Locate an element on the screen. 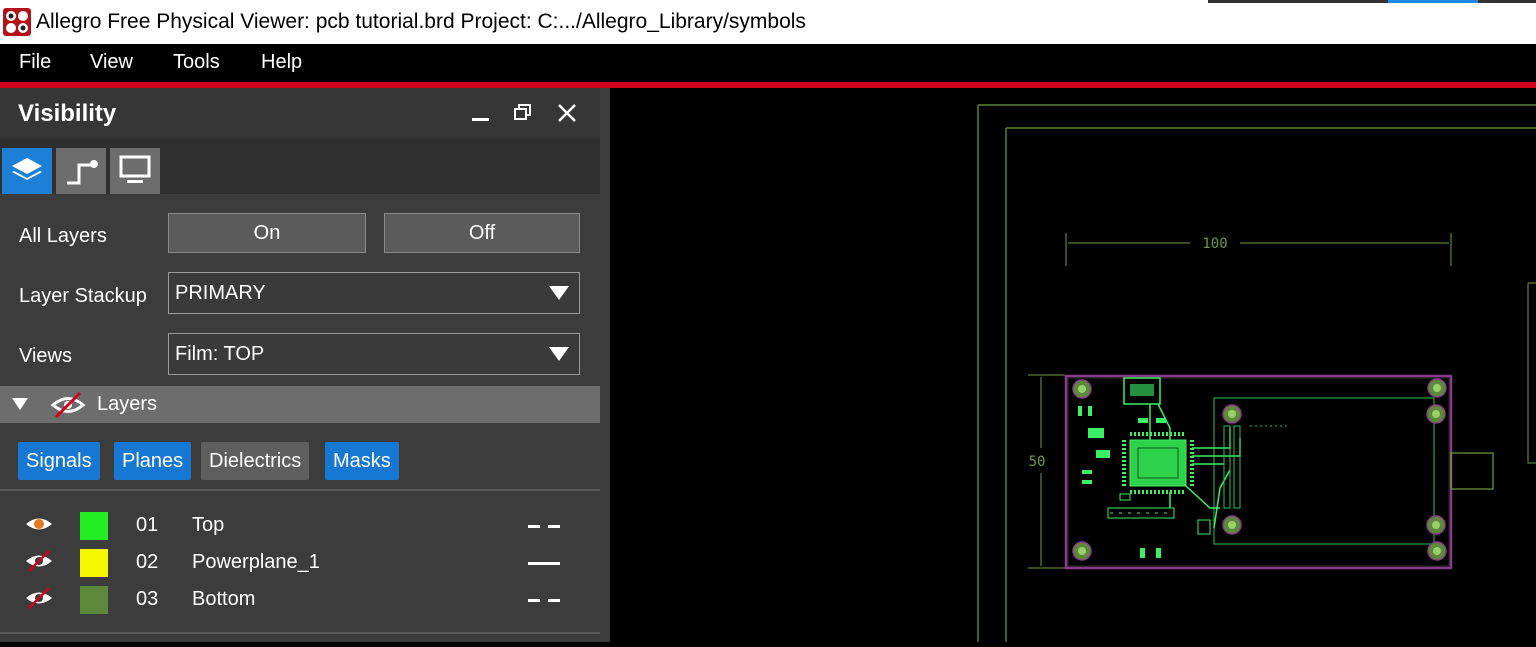 This screenshot has height=647, width=1536. close-button is located at coordinates (567, 113).